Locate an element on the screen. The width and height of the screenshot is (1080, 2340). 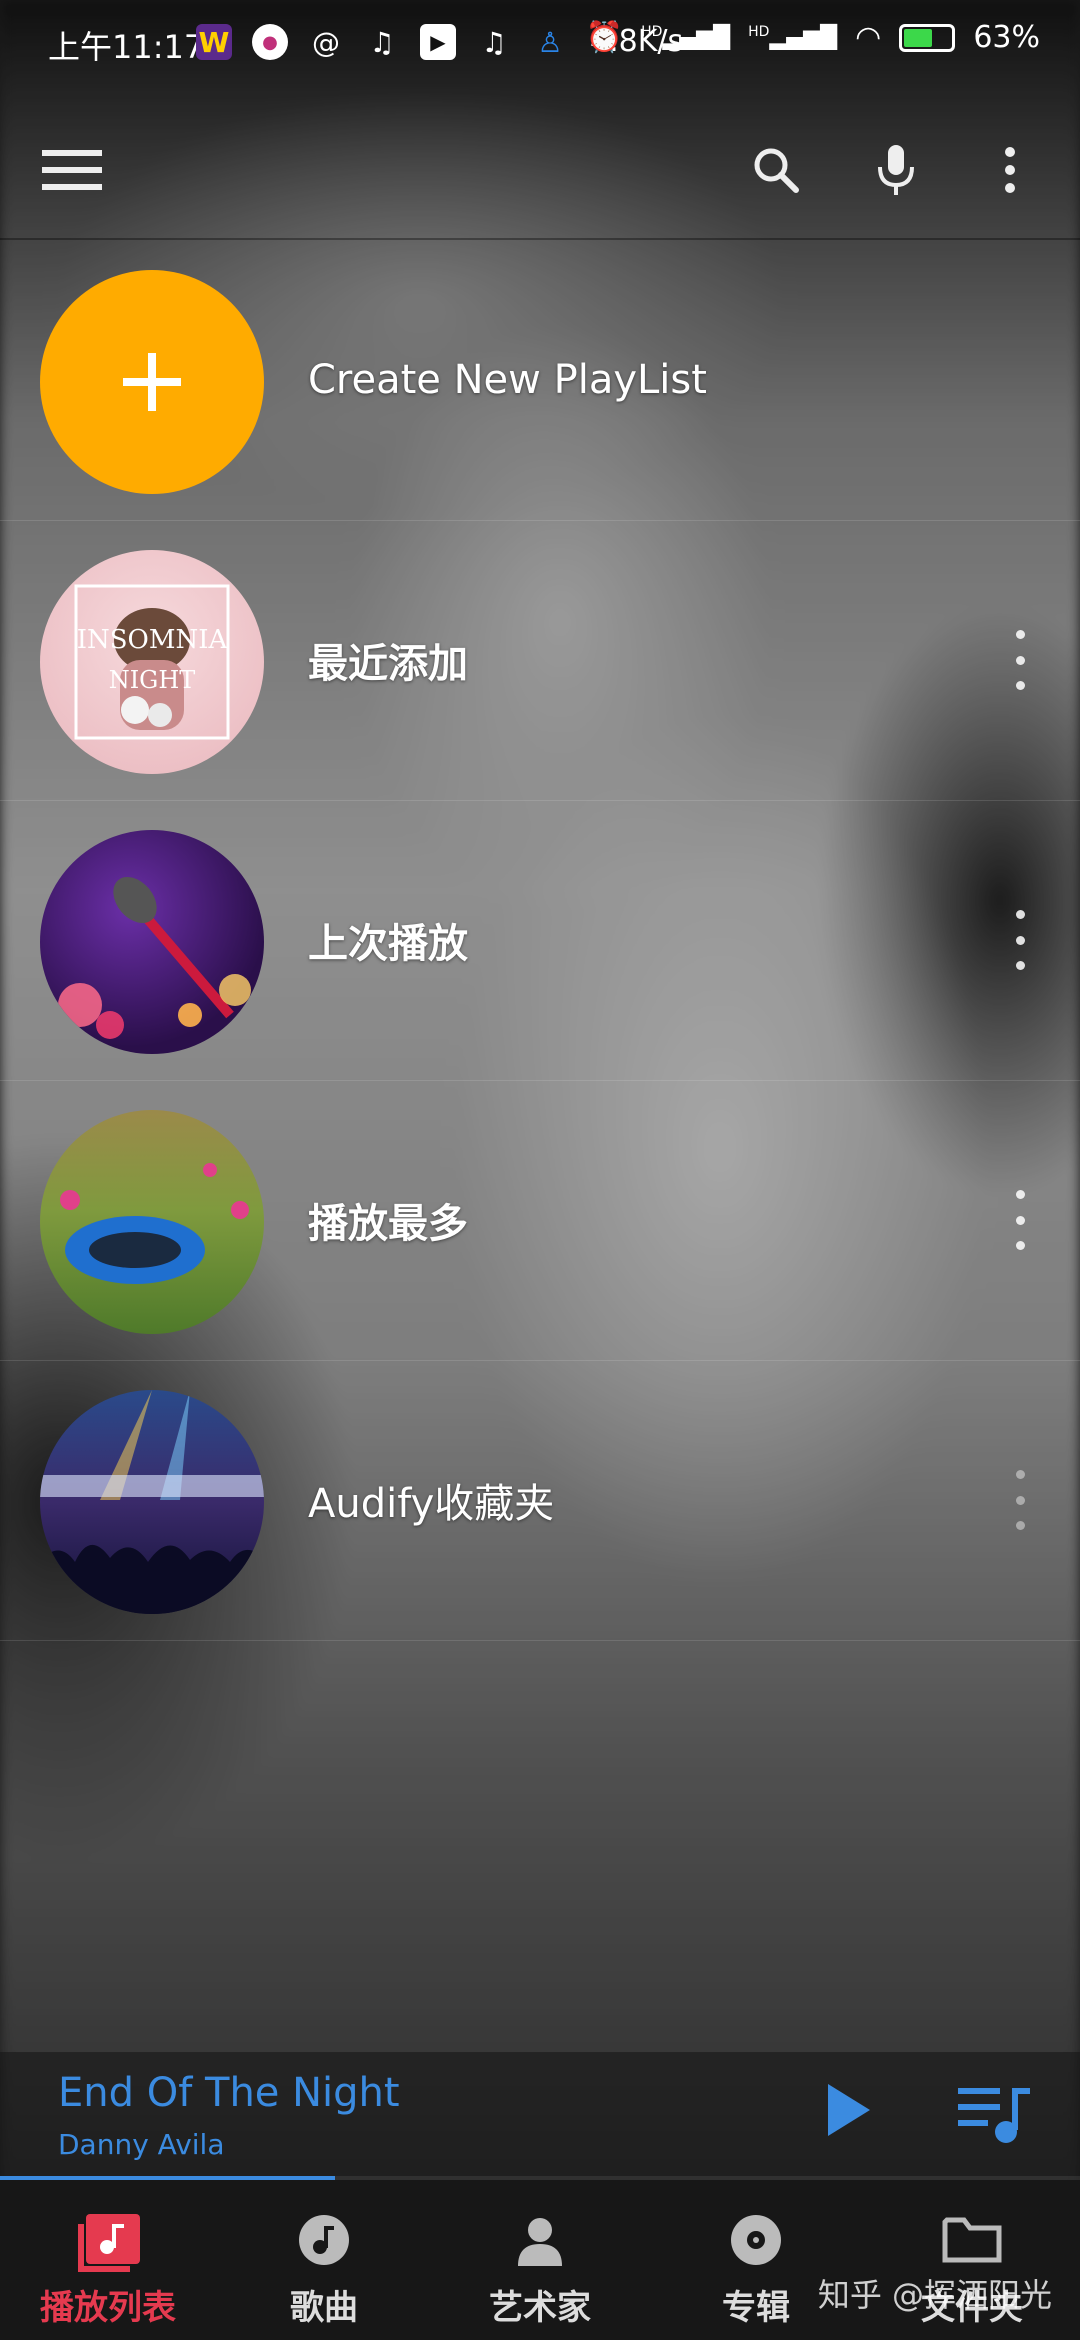
row-divider is located at coordinates (540, 1640).